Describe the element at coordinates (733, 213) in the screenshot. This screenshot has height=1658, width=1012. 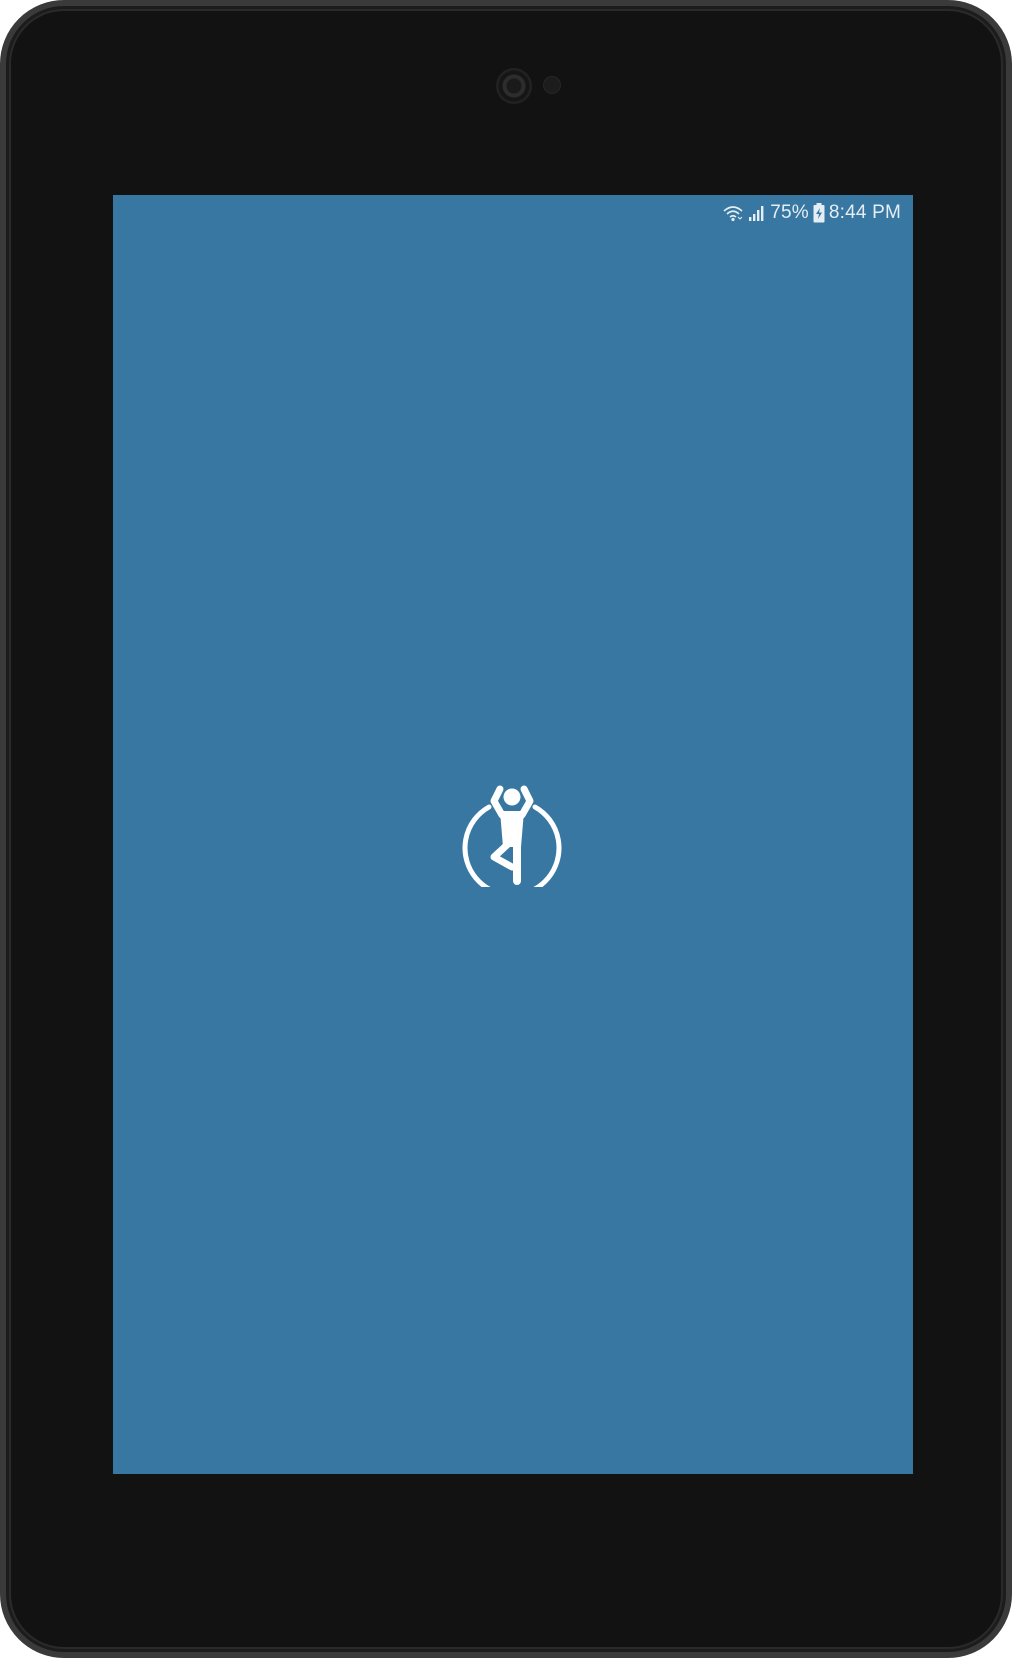
I see `wifi-icon` at that location.